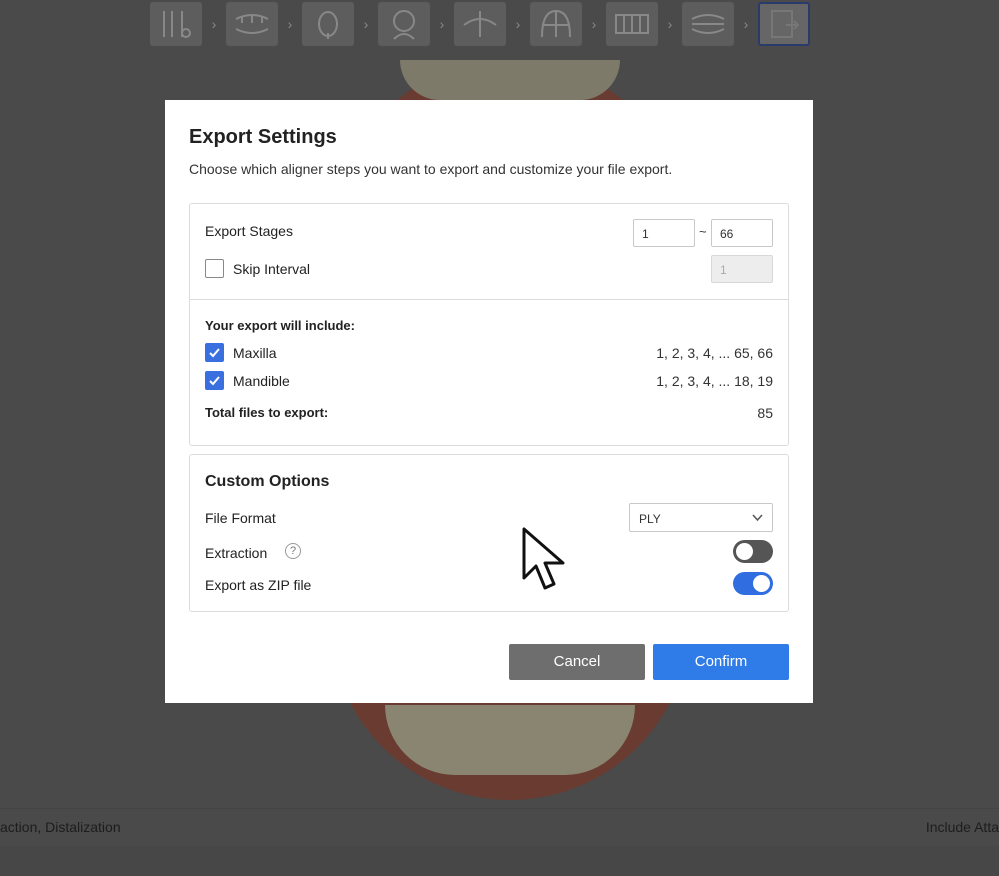  What do you see at coordinates (236, 553) in the screenshot?
I see `extraction-label: Extraction` at bounding box center [236, 553].